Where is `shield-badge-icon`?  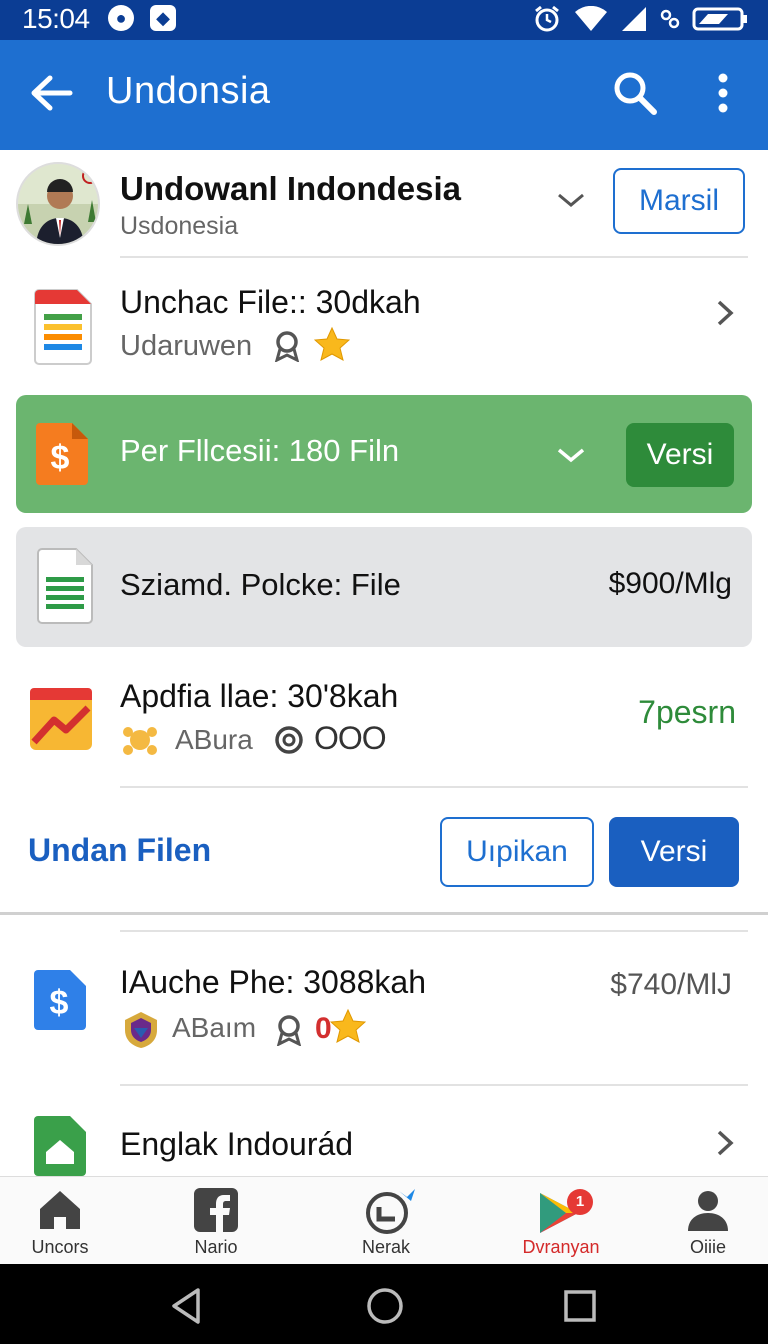
shield-badge-icon is located at coordinates (141, 1030).